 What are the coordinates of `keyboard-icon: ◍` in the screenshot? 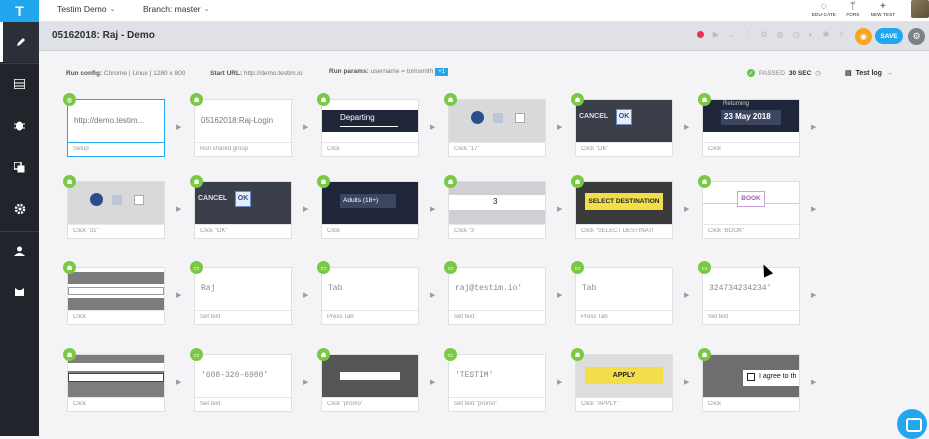 It's located at (69, 99).